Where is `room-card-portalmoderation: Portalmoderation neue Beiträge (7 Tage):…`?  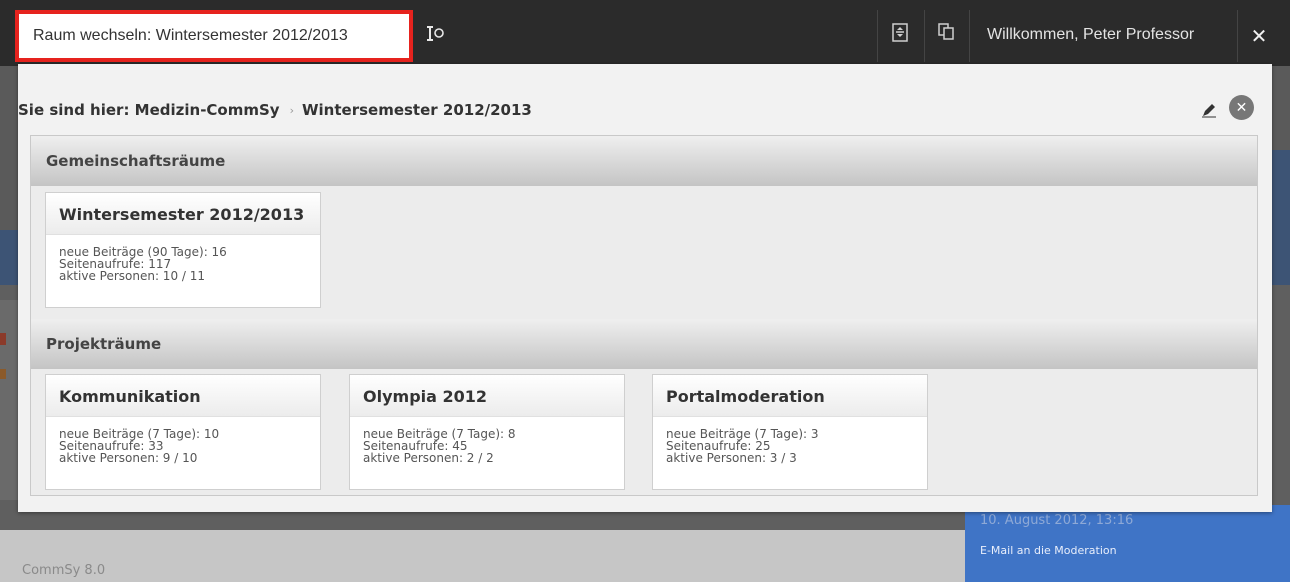 room-card-portalmoderation: Portalmoderation neue Beiträge (7 Tage):… is located at coordinates (790, 432).